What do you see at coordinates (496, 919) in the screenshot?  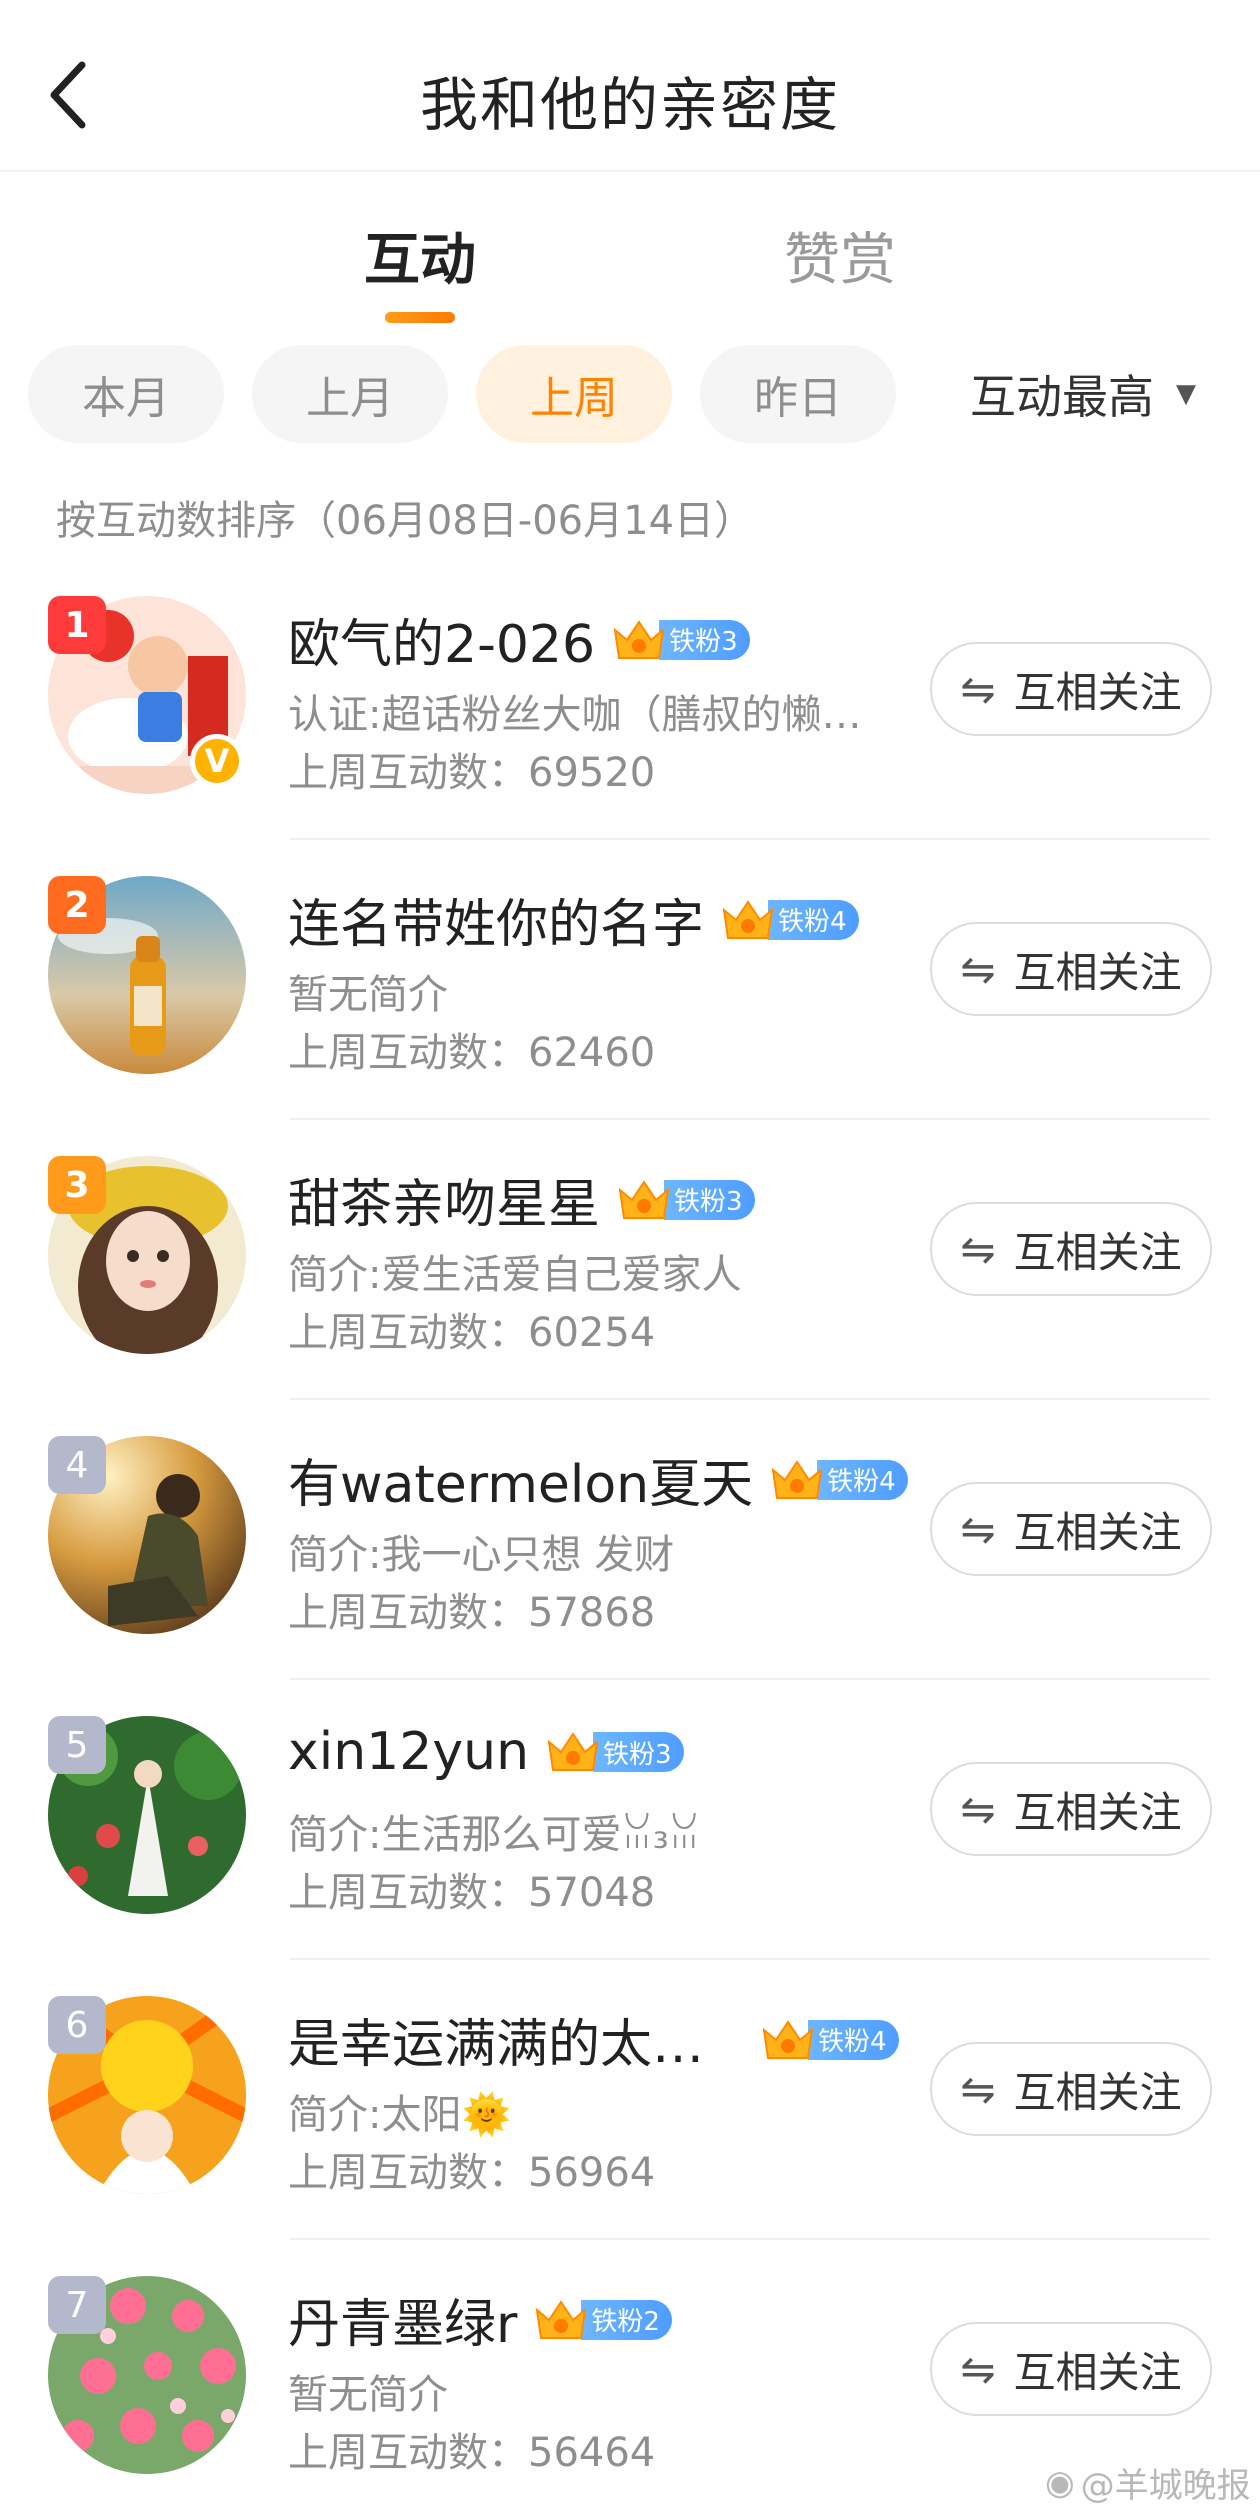 I see `username: 连名带姓你的名字` at bounding box center [496, 919].